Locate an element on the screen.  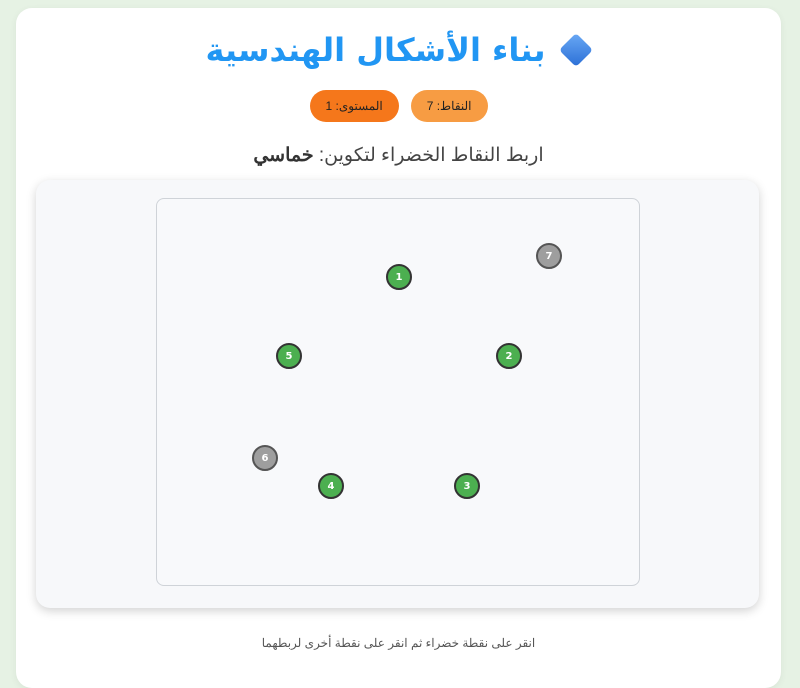
point-1: 1 is located at coordinates (399, 277).